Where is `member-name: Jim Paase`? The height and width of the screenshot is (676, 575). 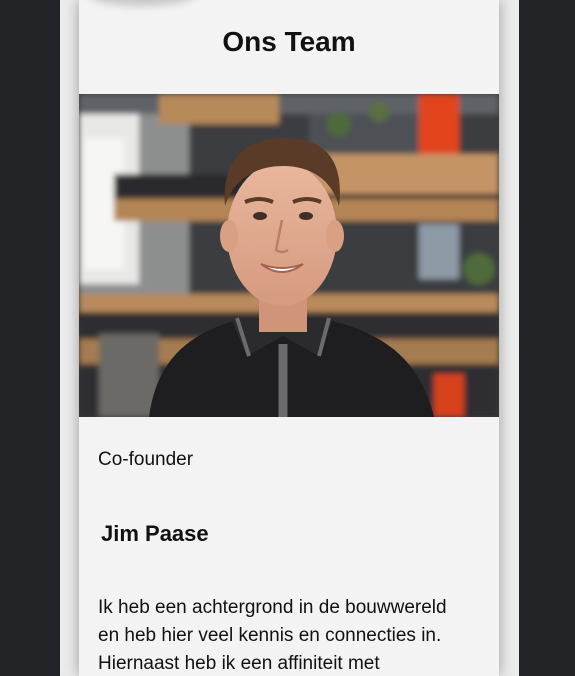
member-name: Jim Paase is located at coordinates (155, 533).